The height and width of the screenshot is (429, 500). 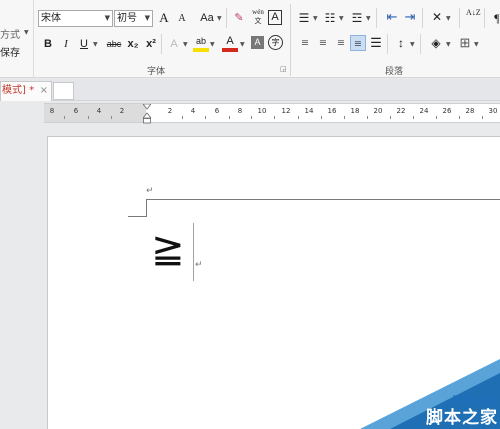 I want to click on decrease-indent-icon: ⇤, so click(x=392, y=17).